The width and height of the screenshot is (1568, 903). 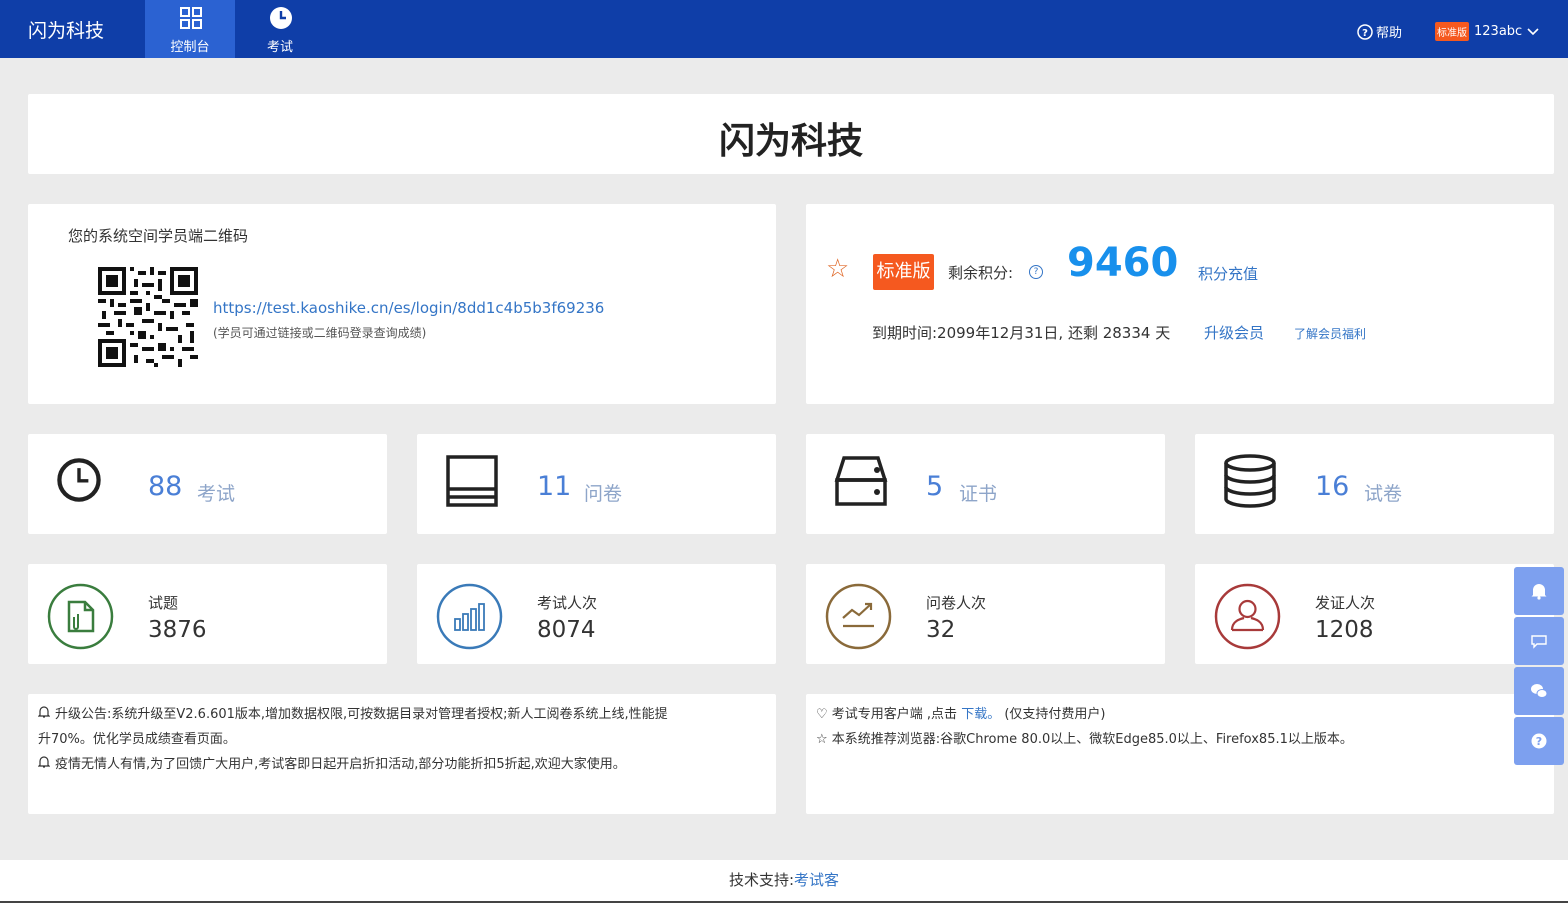 I want to click on username: 123abc, so click(x=1498, y=31).